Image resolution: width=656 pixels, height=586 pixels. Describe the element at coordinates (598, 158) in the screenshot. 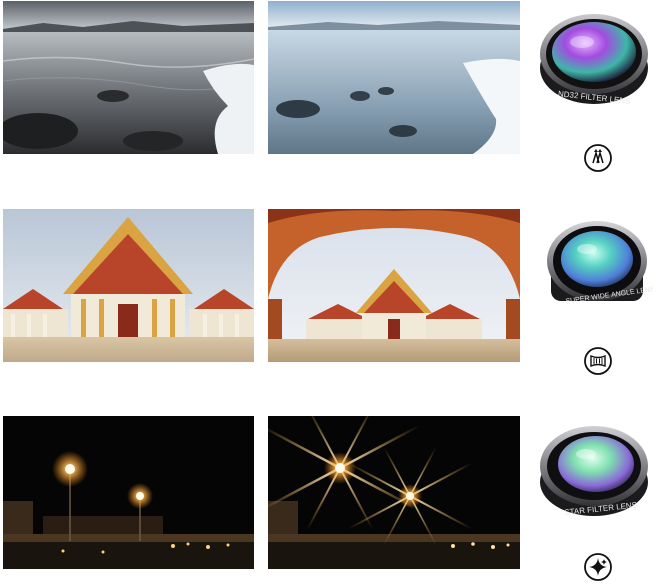

I see `polarizer-icon` at that location.